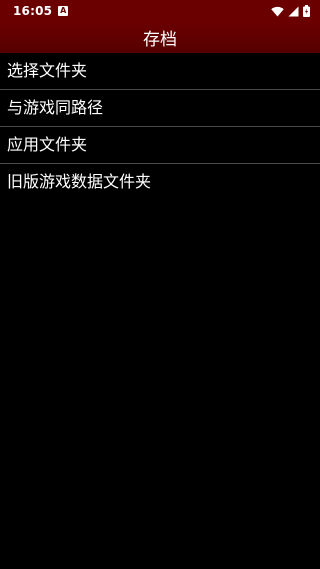 This screenshot has height=569, width=320. What do you see at coordinates (160, 182) in the screenshot?
I see `list-item-legacy-game-data-folder: 旧版游戏数据文件夹` at bounding box center [160, 182].